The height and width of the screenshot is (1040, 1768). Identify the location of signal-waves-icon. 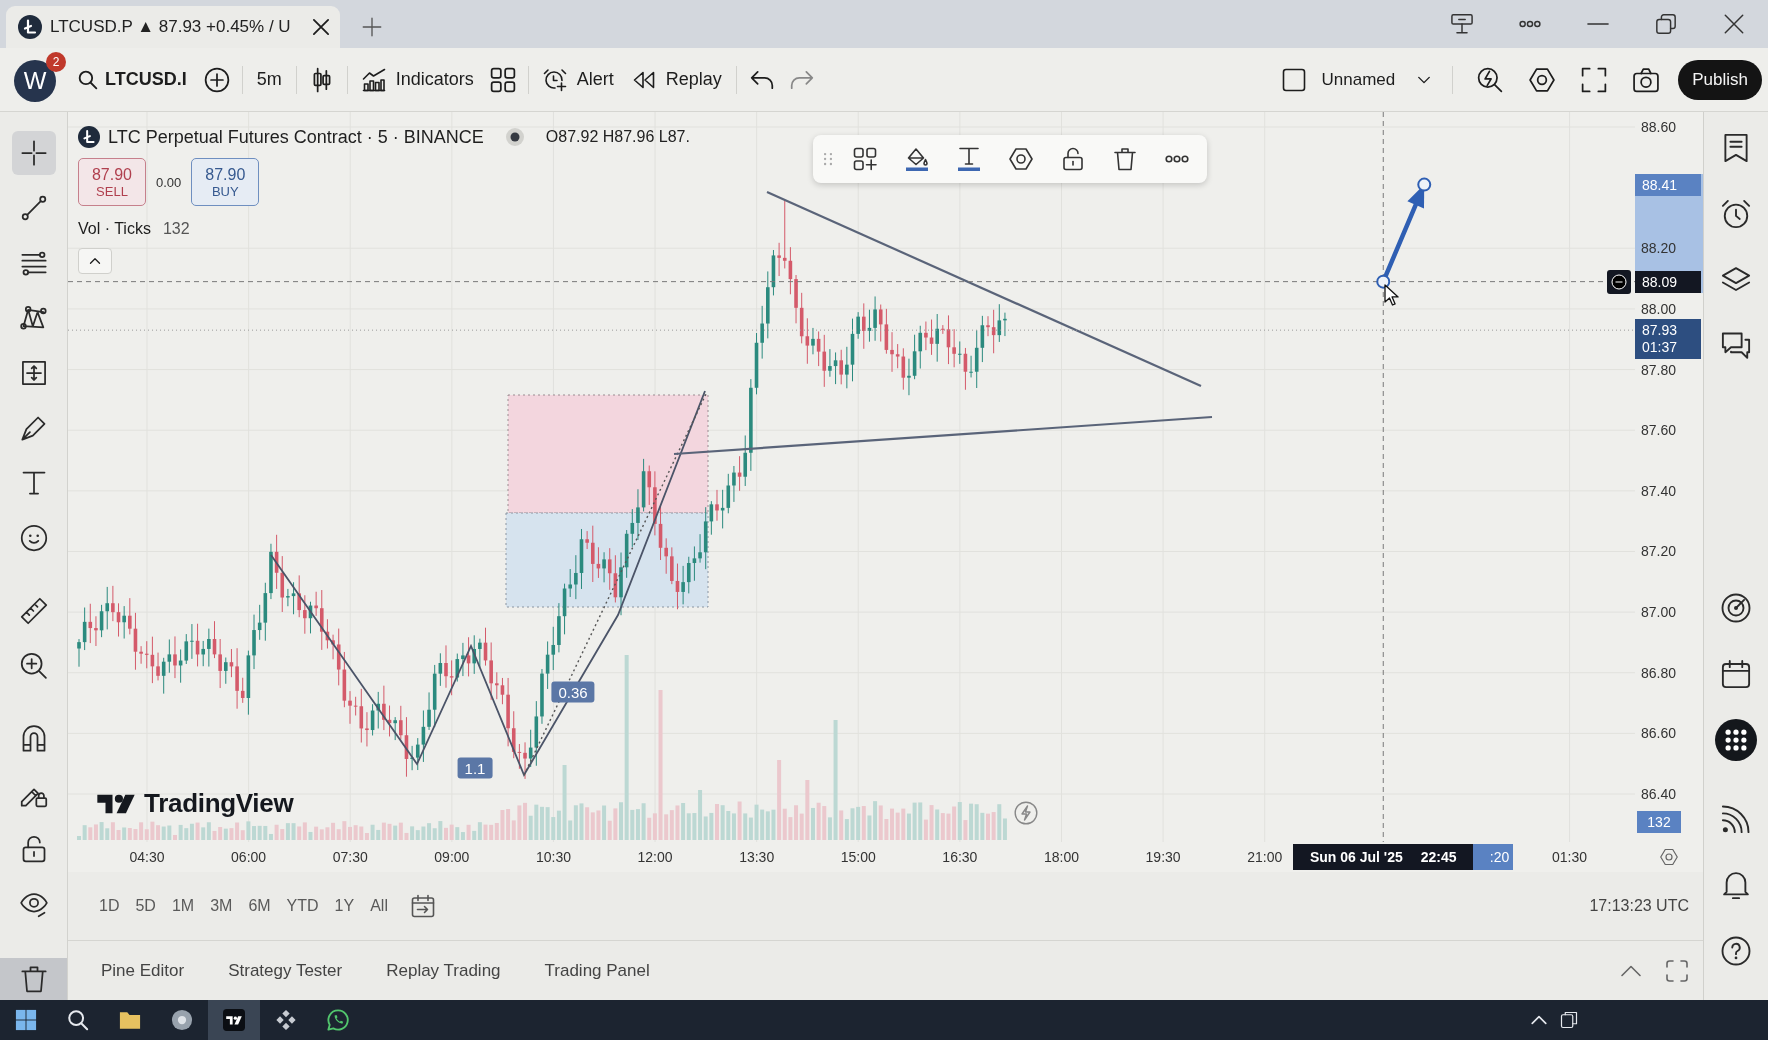
(1736, 819).